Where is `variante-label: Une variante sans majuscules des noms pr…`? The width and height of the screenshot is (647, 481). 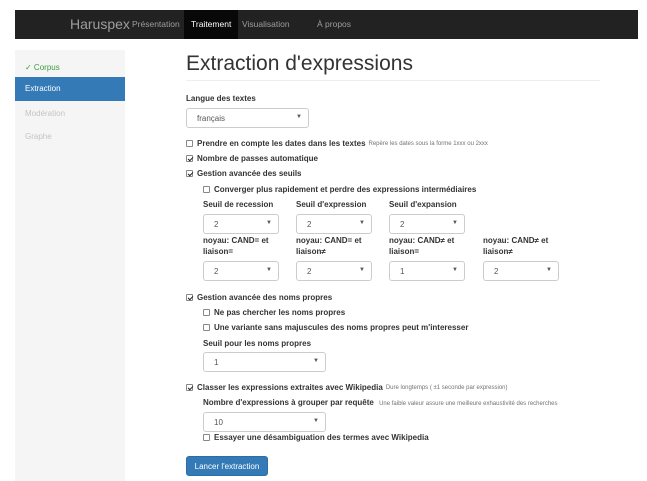
variante-label: Une variante sans majuscules des noms pr… is located at coordinates (341, 327).